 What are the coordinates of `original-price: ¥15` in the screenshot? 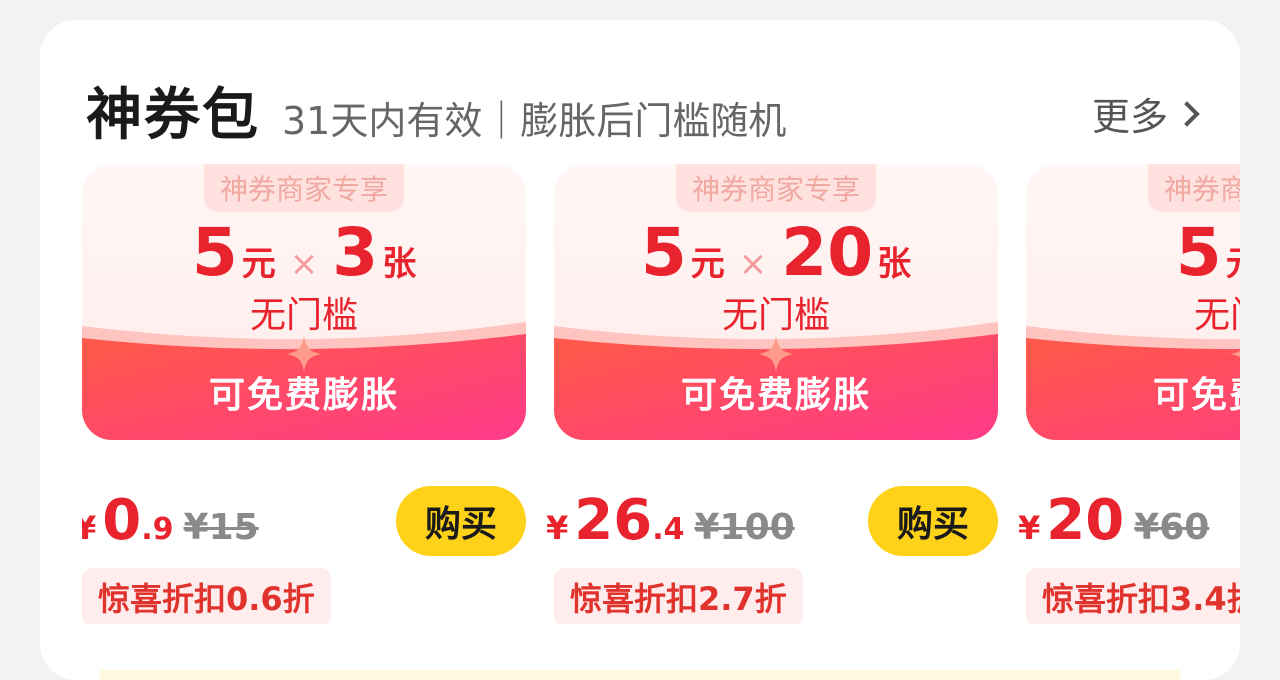 It's located at (221, 527).